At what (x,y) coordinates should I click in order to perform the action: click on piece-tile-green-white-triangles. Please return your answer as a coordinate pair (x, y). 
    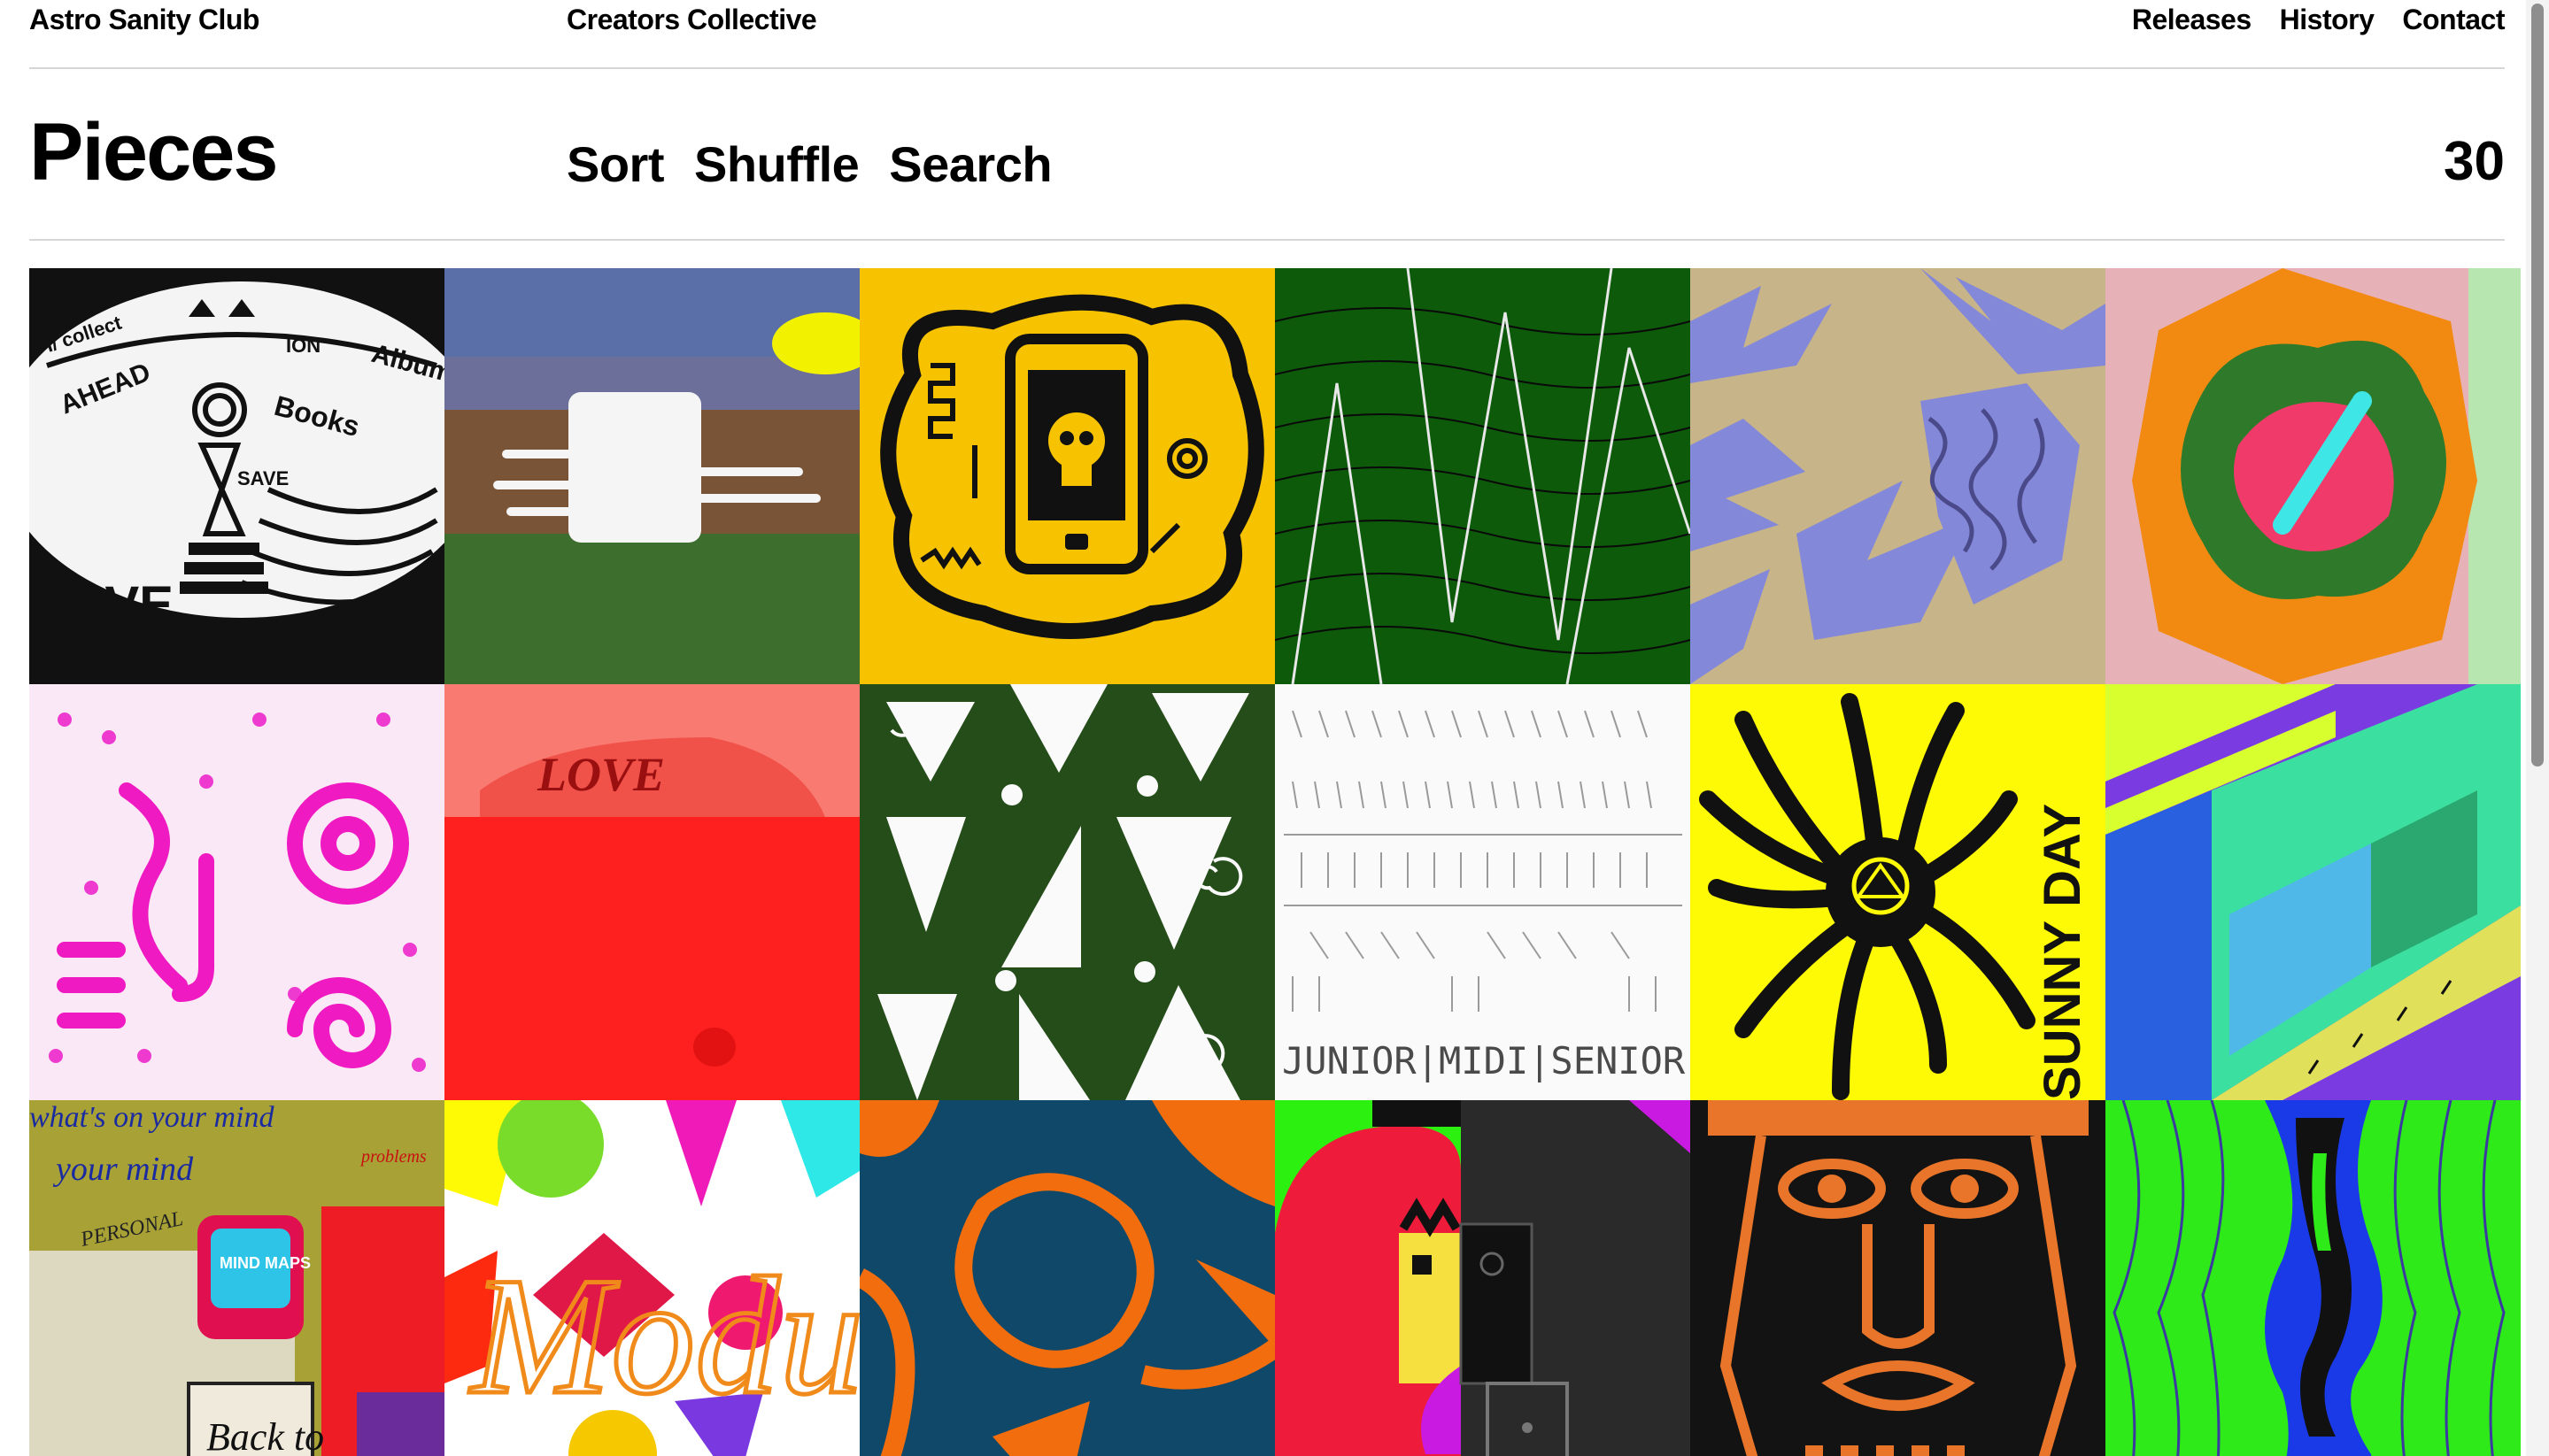
    Looking at the image, I should click on (1067, 892).